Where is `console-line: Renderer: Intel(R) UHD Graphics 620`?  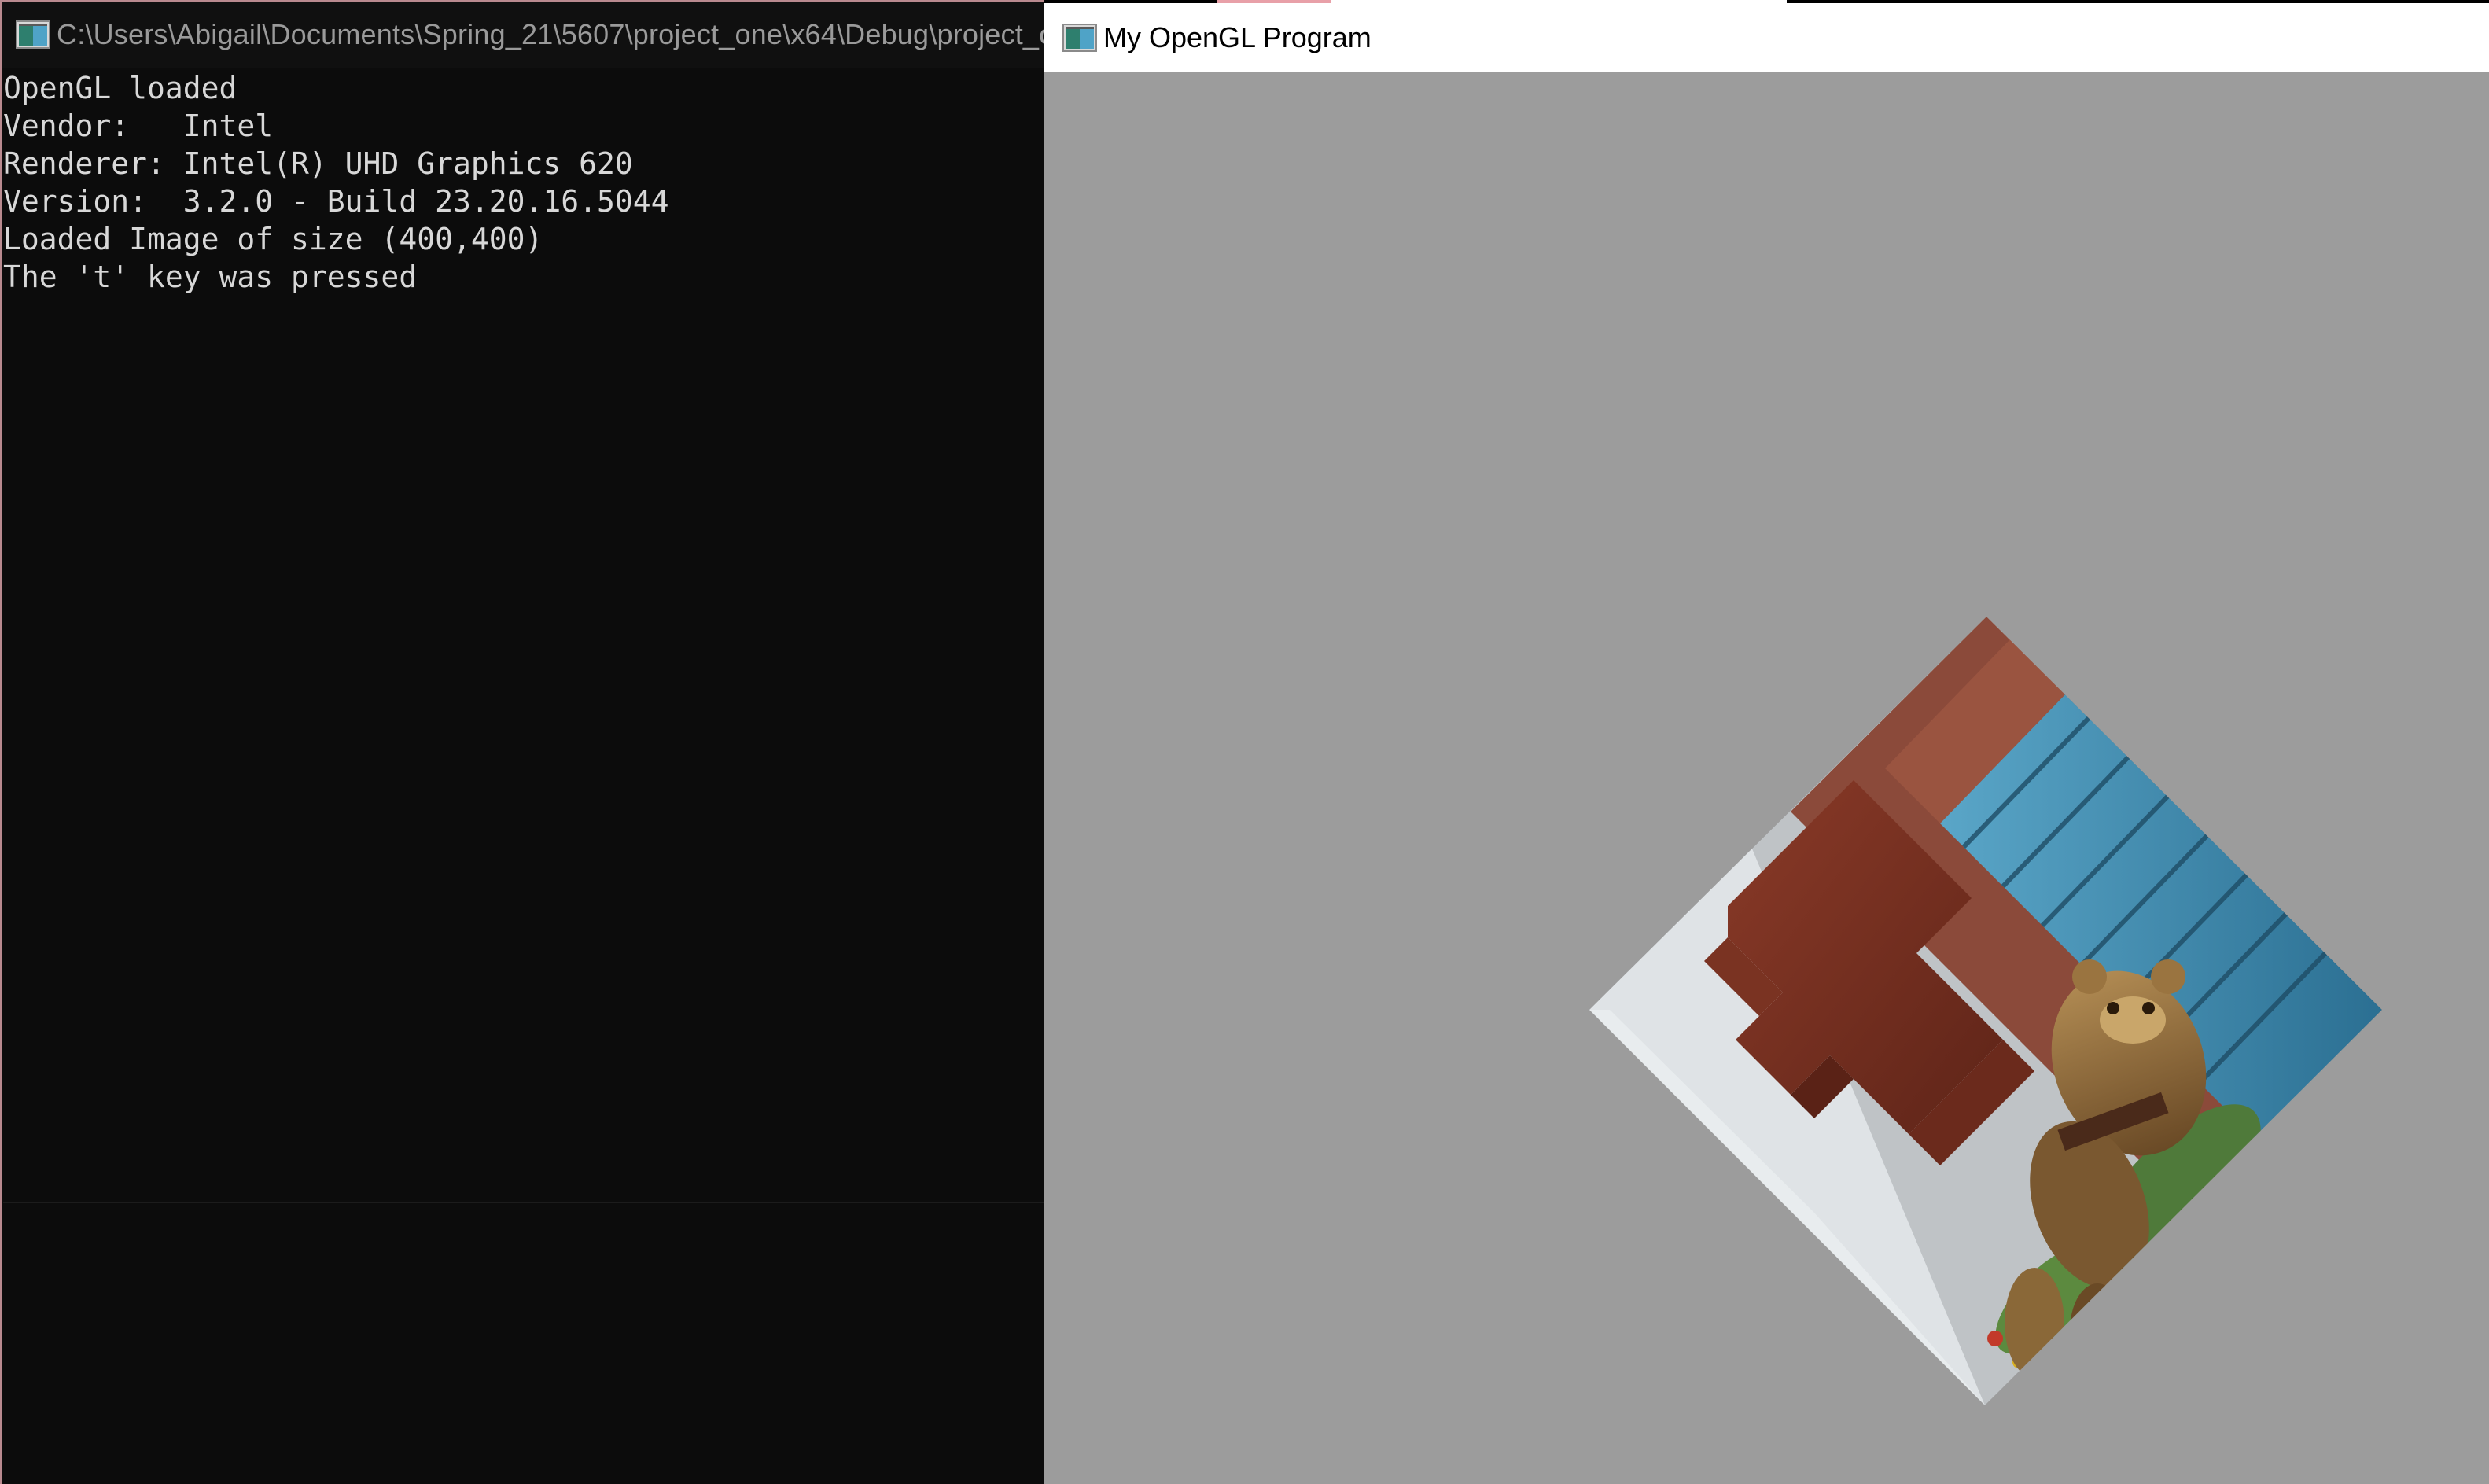 console-line: Renderer: Intel(R) UHD Graphics 620 is located at coordinates (318, 163).